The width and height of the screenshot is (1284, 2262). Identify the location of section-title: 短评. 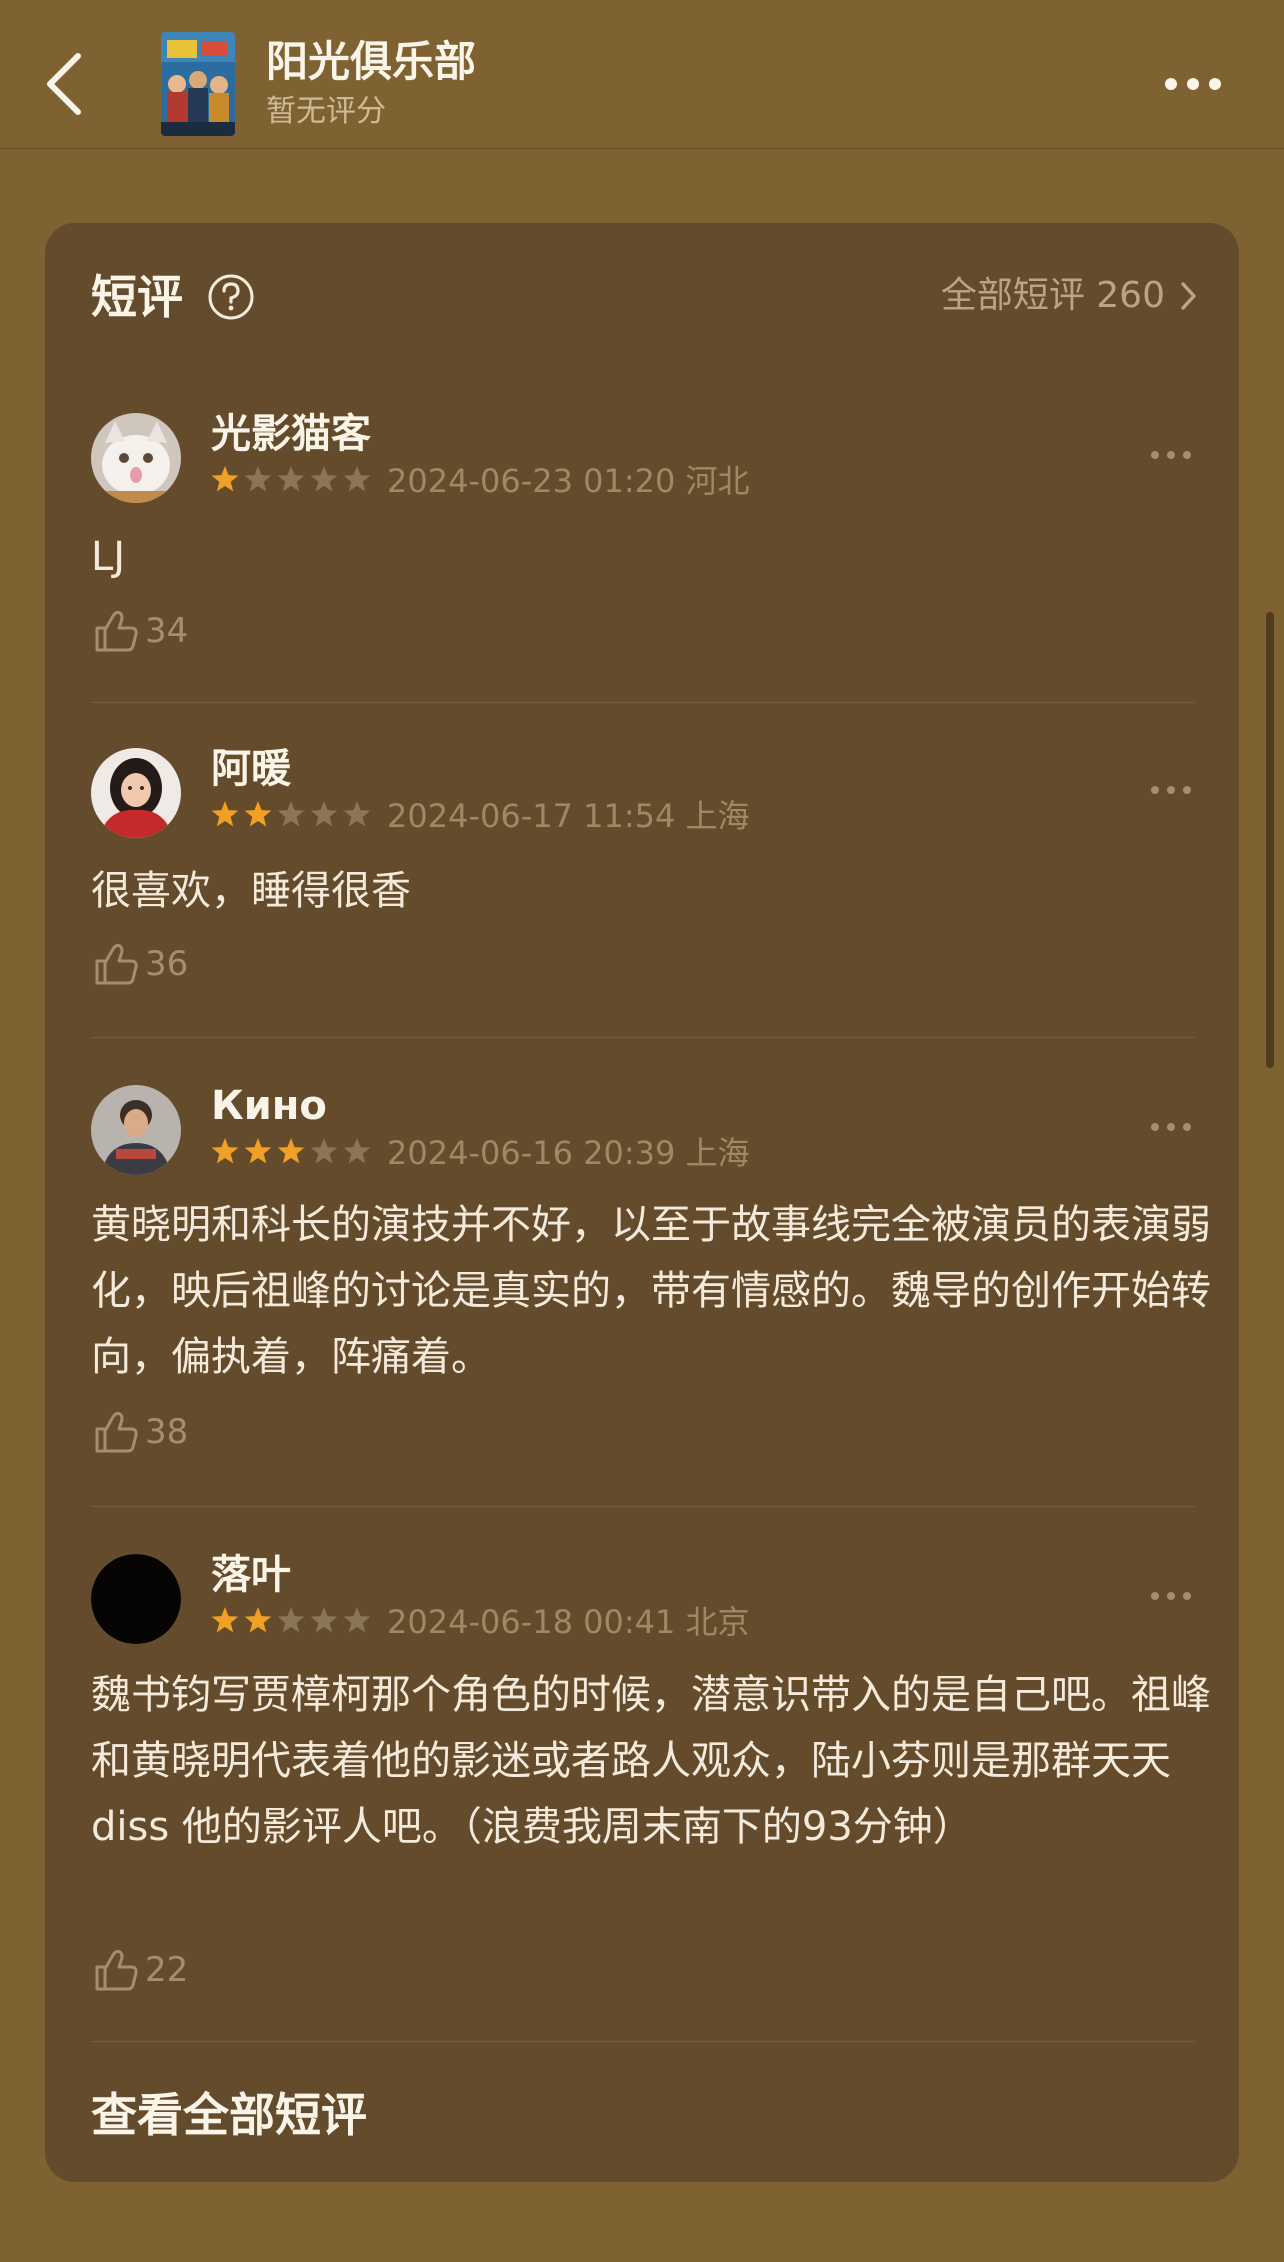
(137, 297).